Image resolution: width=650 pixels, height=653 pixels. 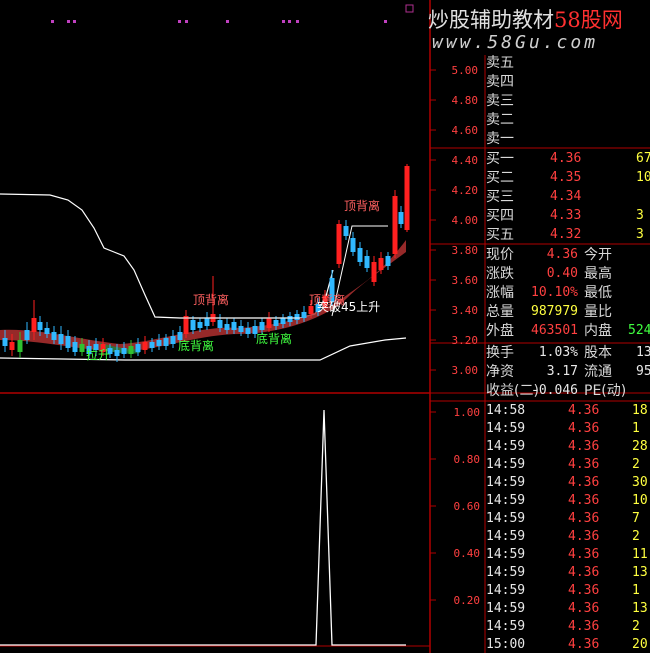 I want to click on quote-label: 总量, so click(x=500, y=312).